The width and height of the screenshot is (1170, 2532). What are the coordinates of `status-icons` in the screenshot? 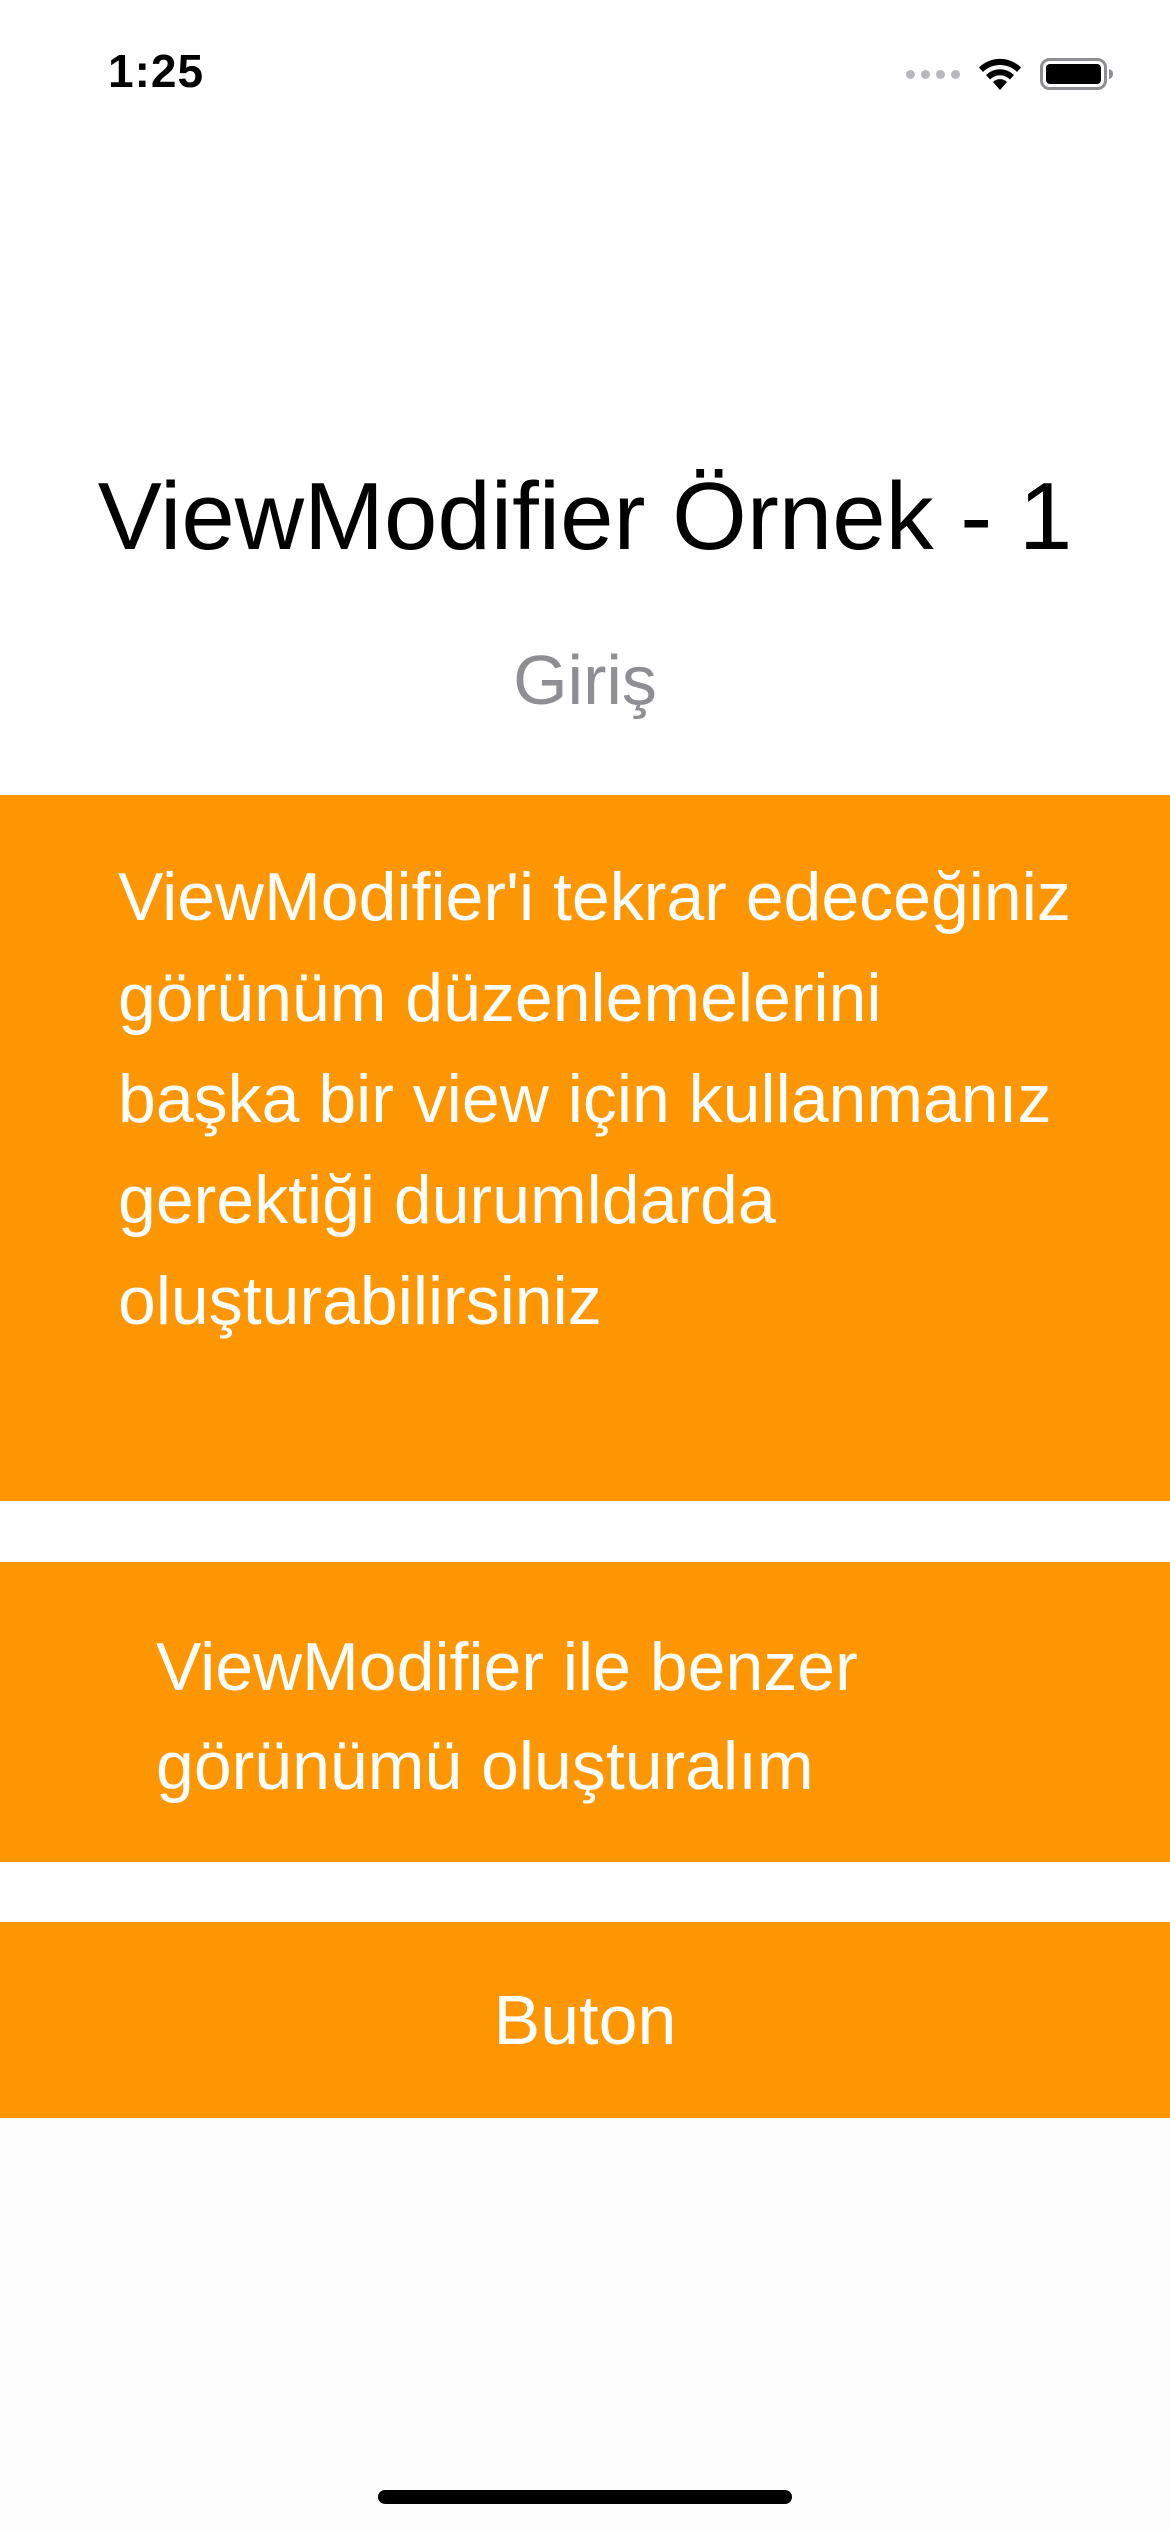 It's located at (1010, 74).